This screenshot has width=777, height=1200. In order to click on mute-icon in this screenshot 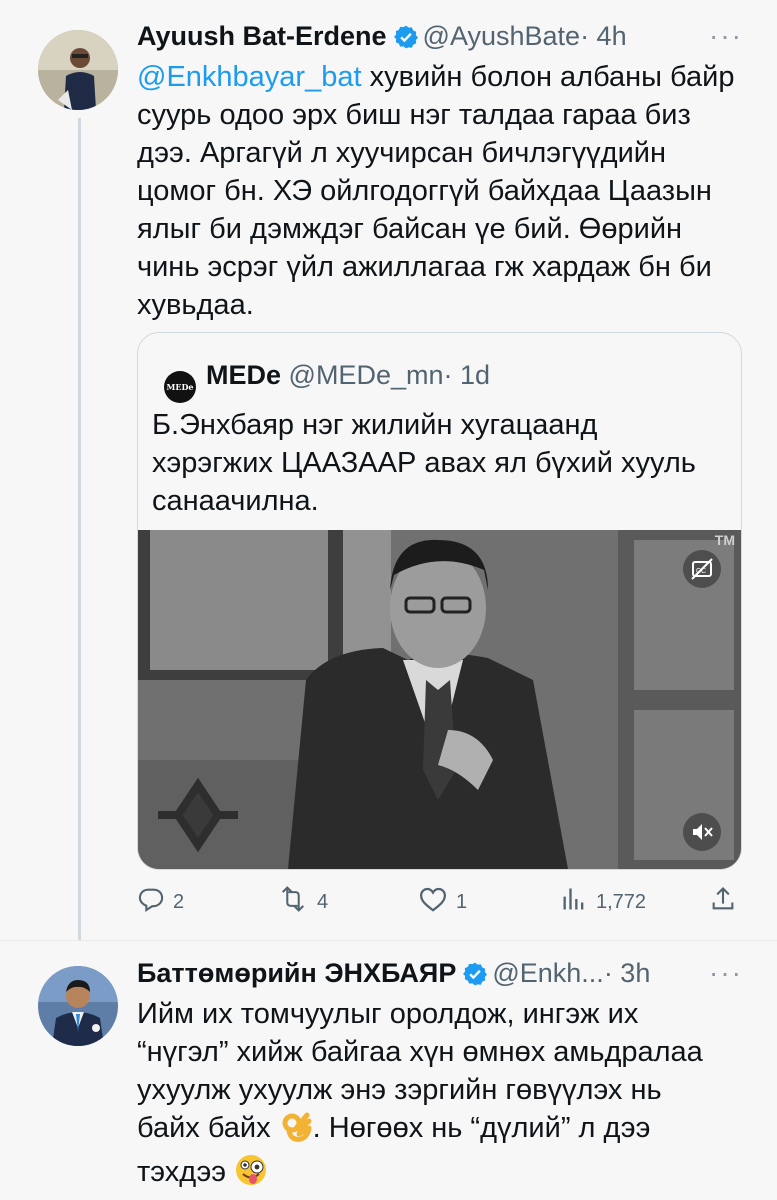, I will do `click(702, 832)`.